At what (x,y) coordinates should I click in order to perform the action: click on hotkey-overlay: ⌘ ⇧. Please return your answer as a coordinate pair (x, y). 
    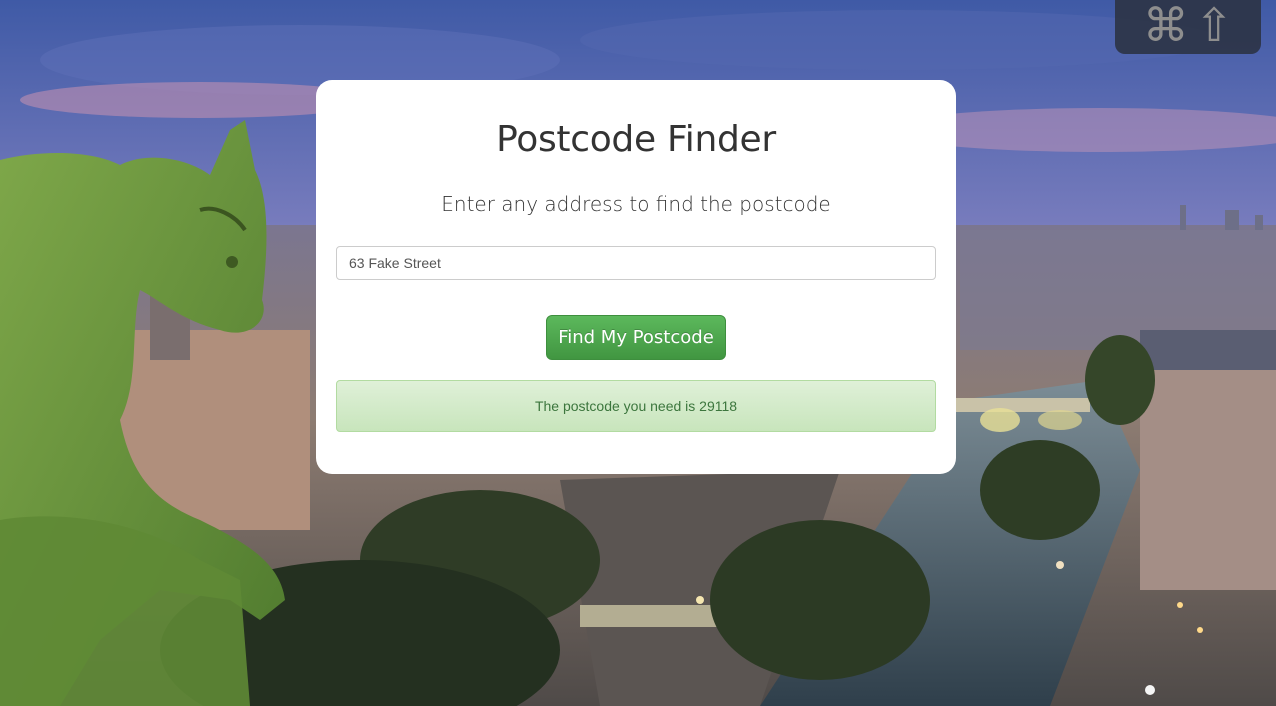
    Looking at the image, I should click on (1188, 27).